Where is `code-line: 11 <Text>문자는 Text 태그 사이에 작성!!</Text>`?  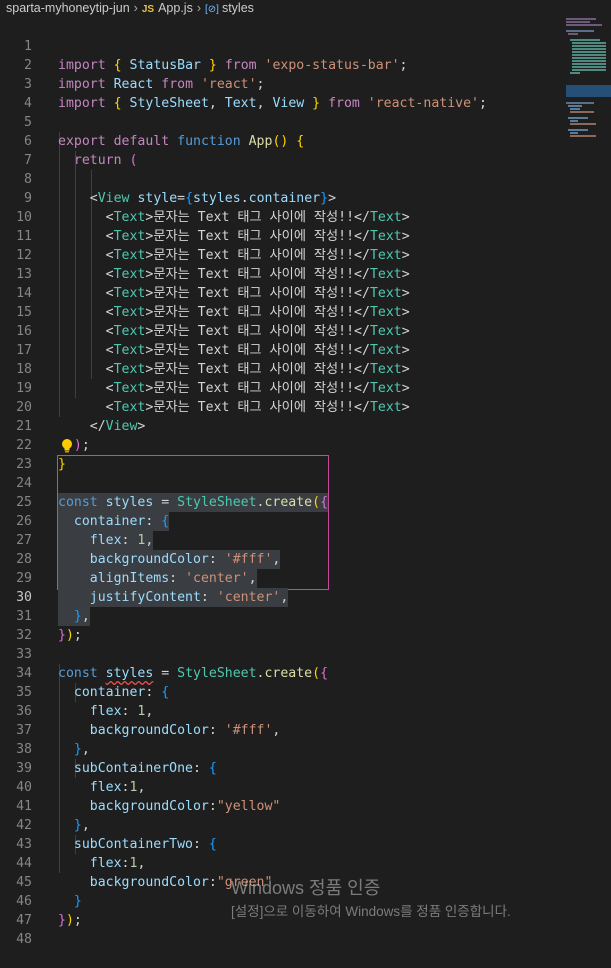
code-line: 11 <Text>문자는 Text 태그 사이에 작성!!</Text> is located at coordinates (305, 235).